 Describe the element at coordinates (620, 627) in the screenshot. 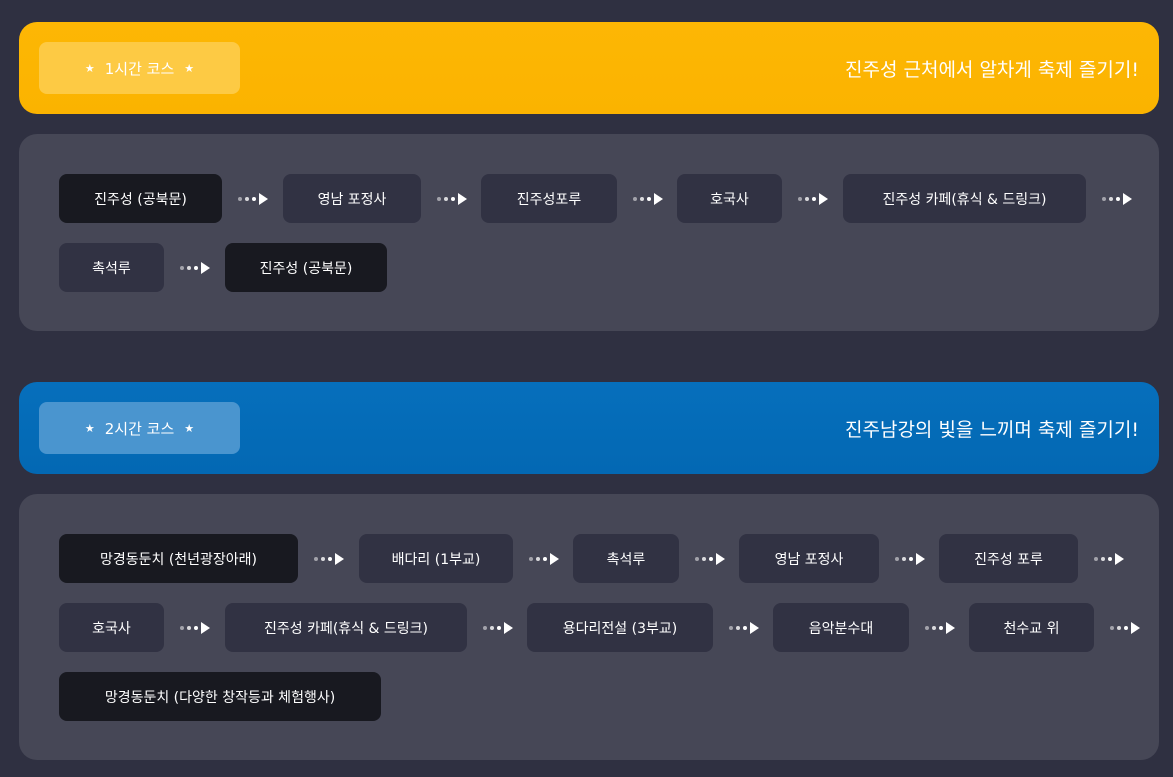

I see `route-stop: 용다리전설 (3부교)` at that location.